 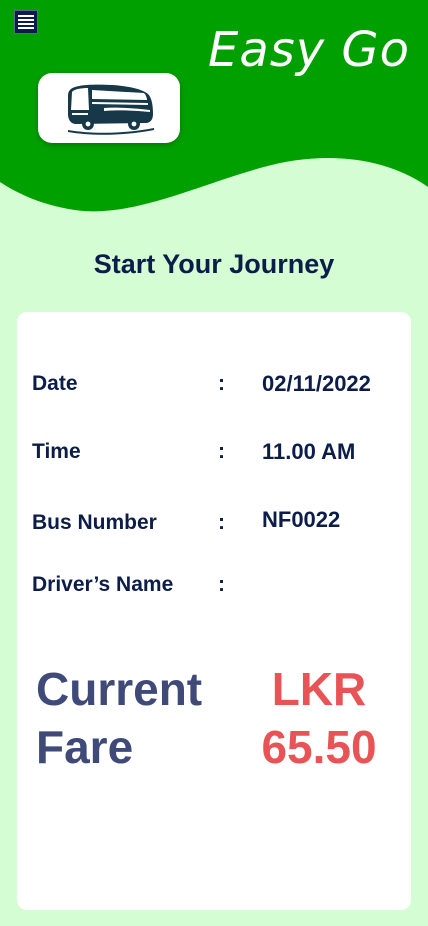 I want to click on bus-icon, so click(x=111, y=109).